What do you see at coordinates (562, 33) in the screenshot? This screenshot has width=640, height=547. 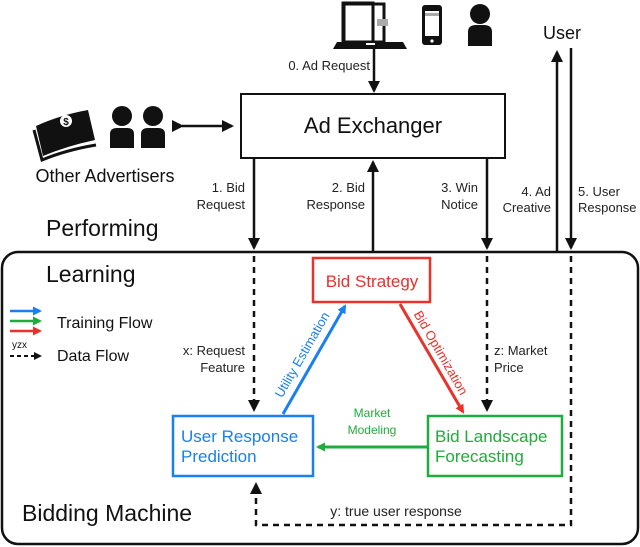 I see `user-label: User` at bounding box center [562, 33].